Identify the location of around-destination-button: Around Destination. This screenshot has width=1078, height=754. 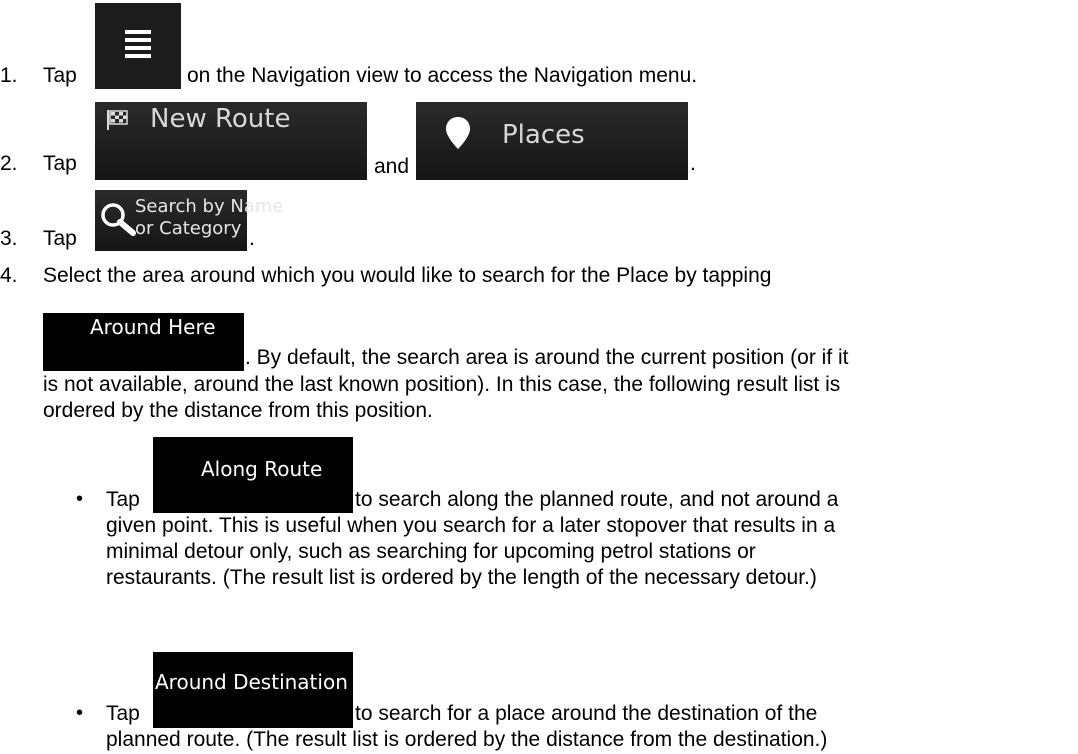
(253, 690).